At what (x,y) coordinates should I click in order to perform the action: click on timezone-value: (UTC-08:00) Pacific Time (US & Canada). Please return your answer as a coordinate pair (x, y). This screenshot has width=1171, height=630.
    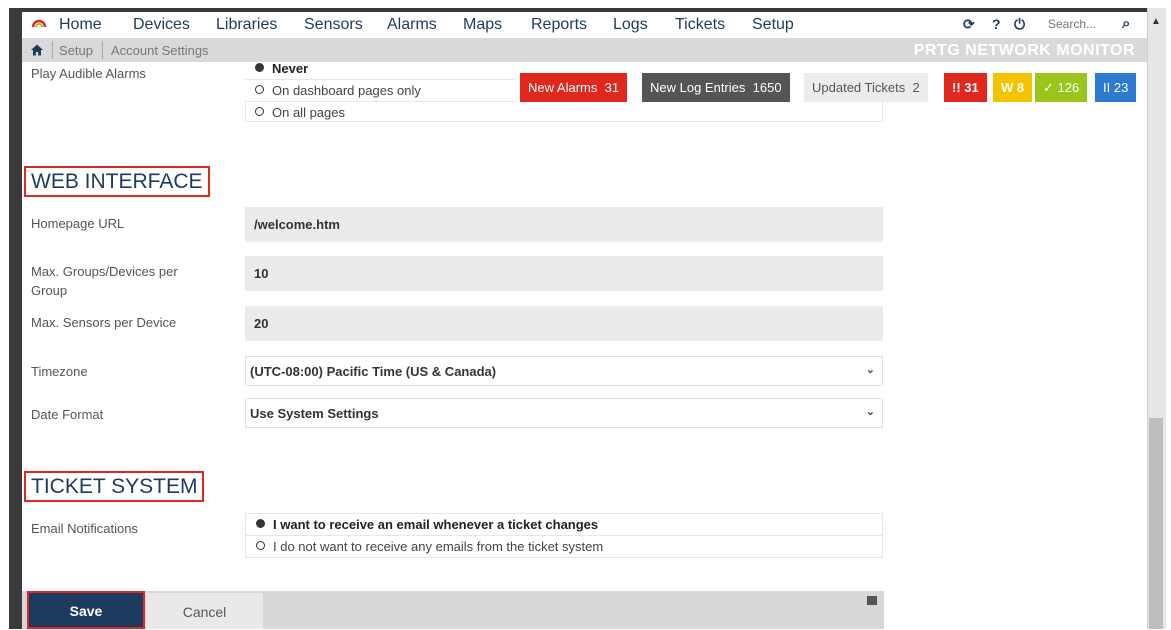
    Looking at the image, I should click on (373, 371).